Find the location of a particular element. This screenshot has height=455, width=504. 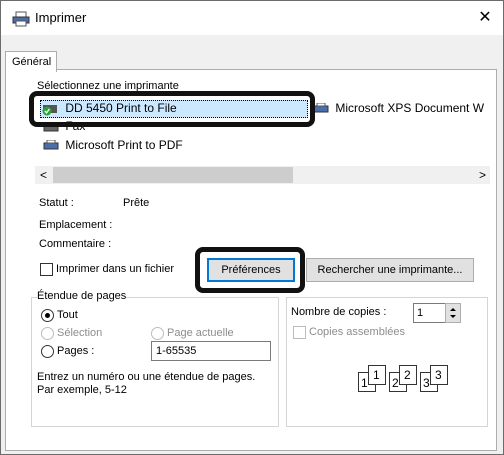

scroll-thumb is located at coordinates (173, 175).